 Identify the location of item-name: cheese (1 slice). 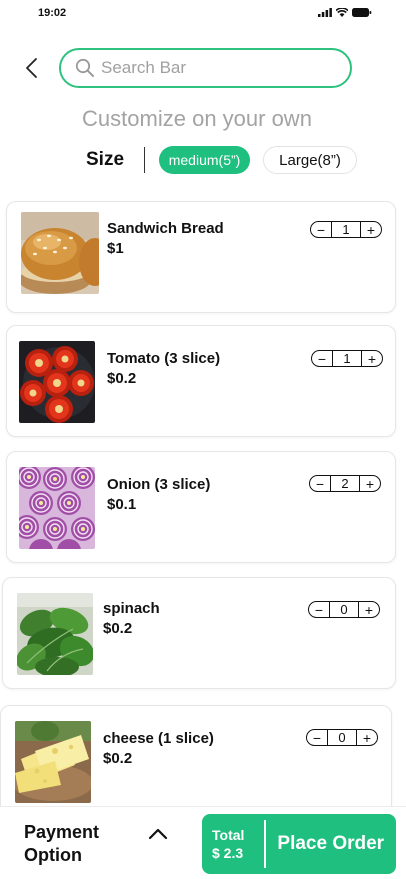
(158, 738).